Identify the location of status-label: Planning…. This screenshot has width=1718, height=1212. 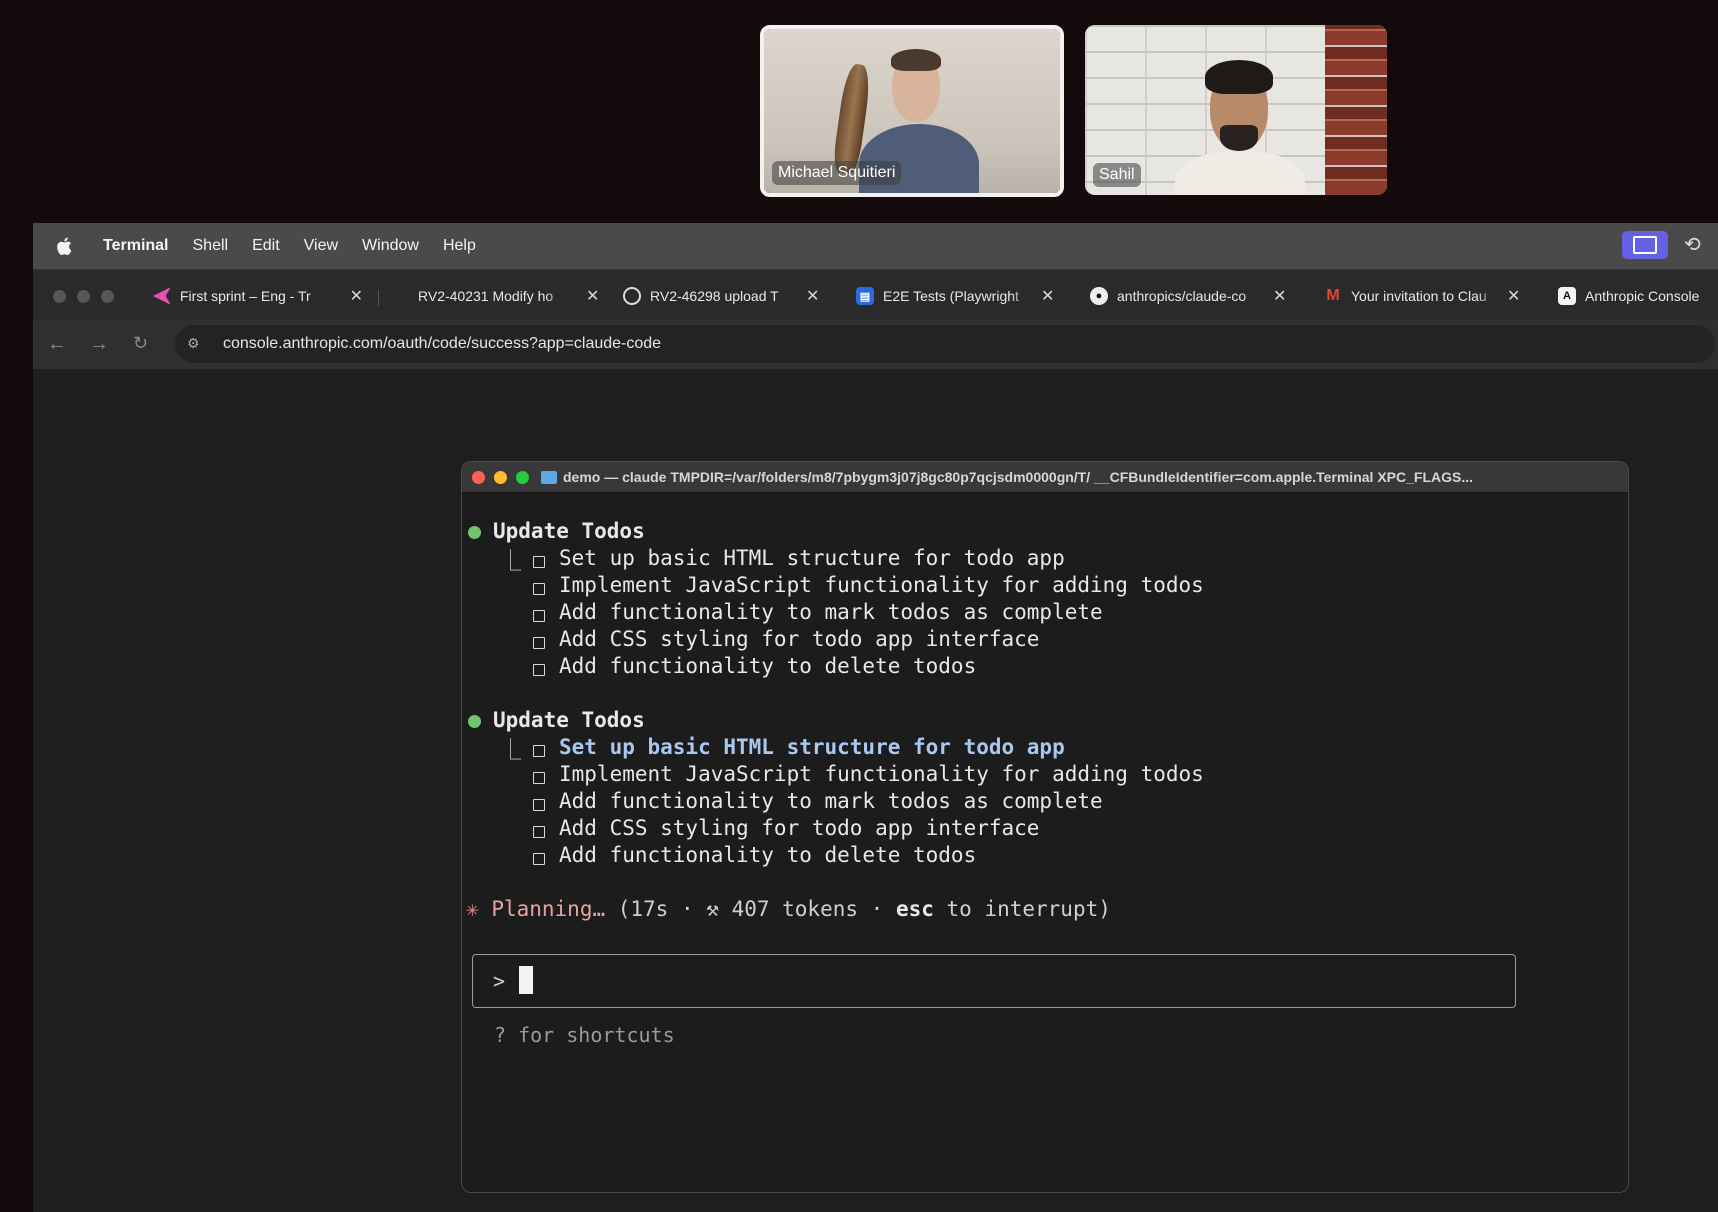
(548, 909).